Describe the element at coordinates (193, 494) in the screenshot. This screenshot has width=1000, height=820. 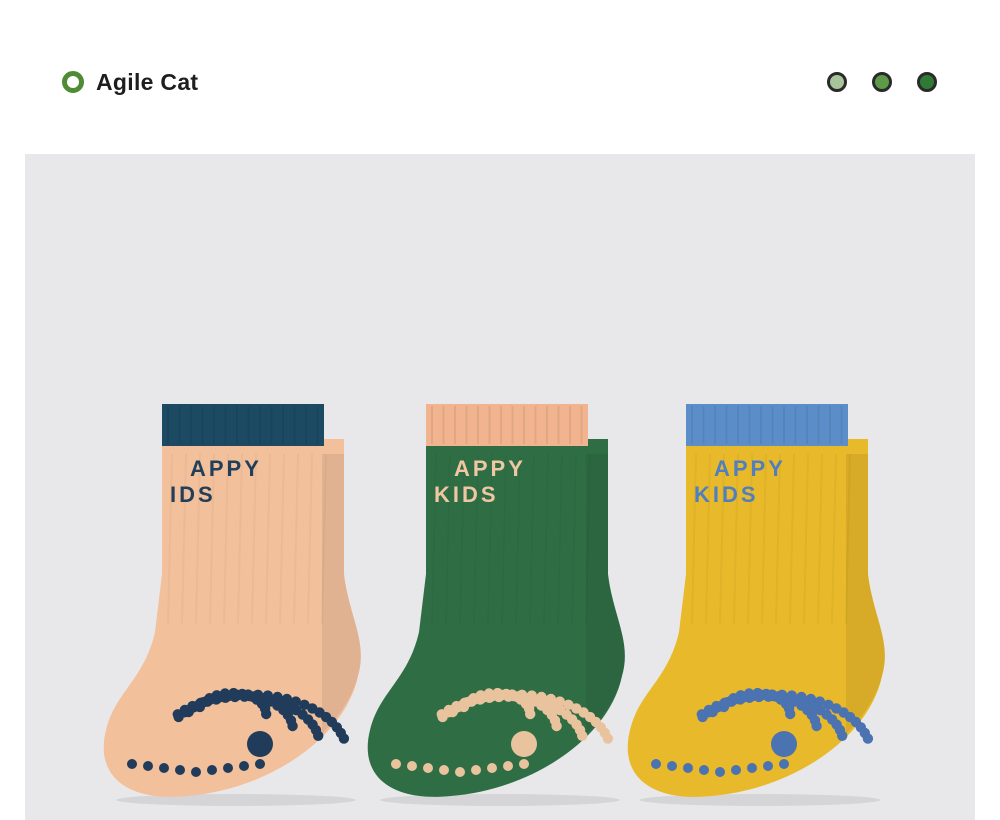
I see `sock-text-line2: IDS` at that location.